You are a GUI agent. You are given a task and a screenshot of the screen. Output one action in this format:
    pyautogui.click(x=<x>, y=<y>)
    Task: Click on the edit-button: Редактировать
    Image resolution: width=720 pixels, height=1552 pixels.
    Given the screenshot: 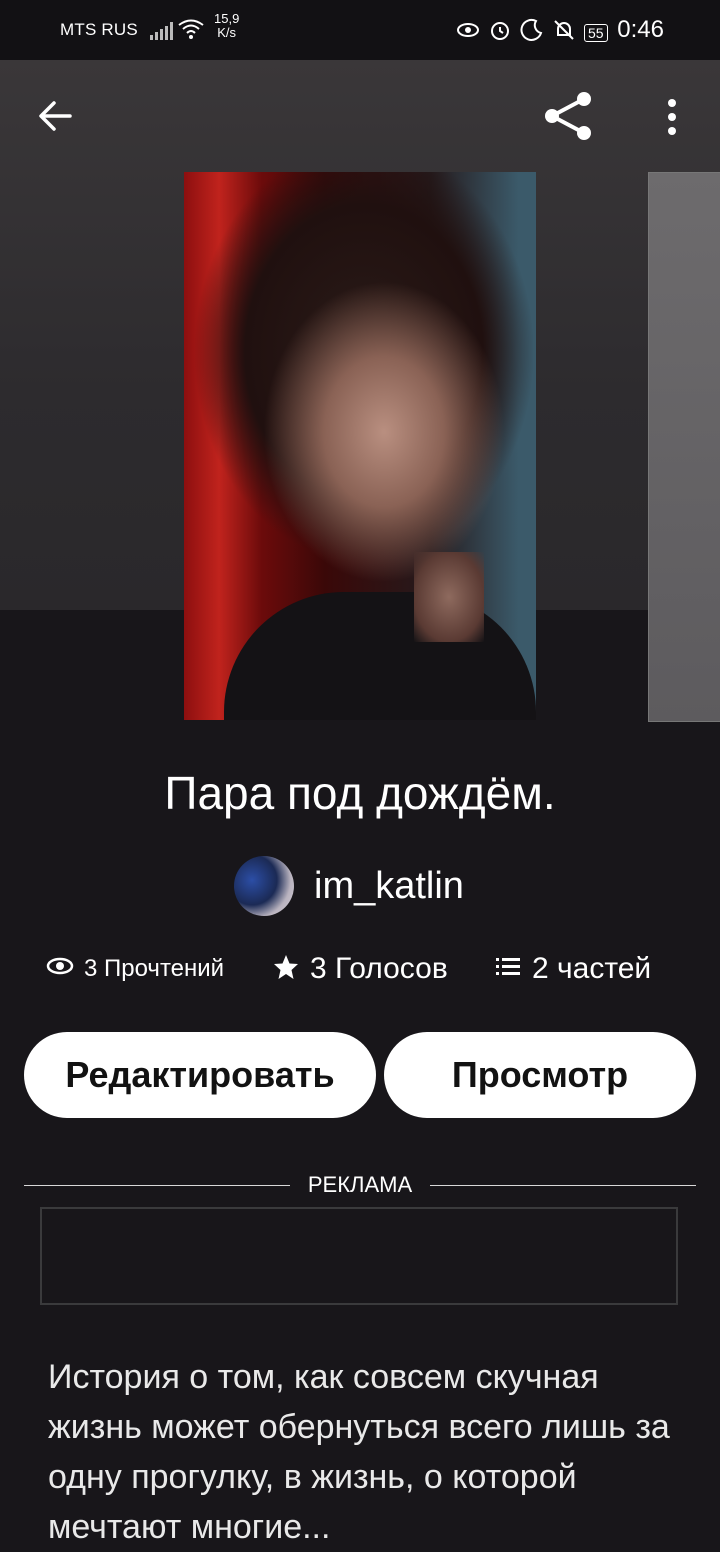 What is the action you would take?
    pyautogui.click(x=200, y=1075)
    